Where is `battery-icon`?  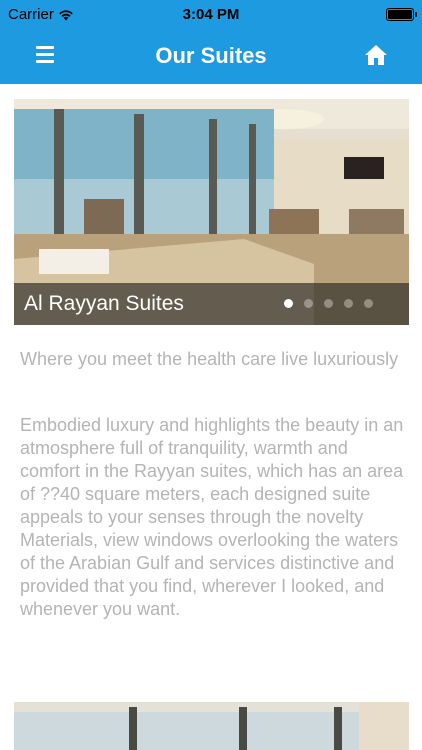 battery-icon is located at coordinates (401, 14).